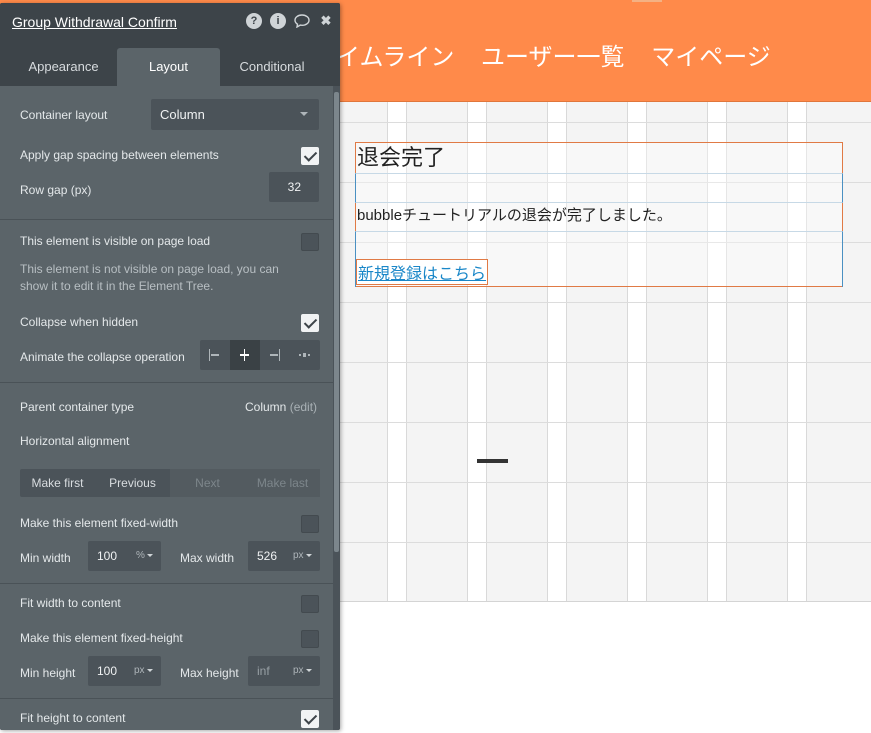  What do you see at coordinates (422, 272) in the screenshot?
I see `register-link: 新規登録はこちら` at bounding box center [422, 272].